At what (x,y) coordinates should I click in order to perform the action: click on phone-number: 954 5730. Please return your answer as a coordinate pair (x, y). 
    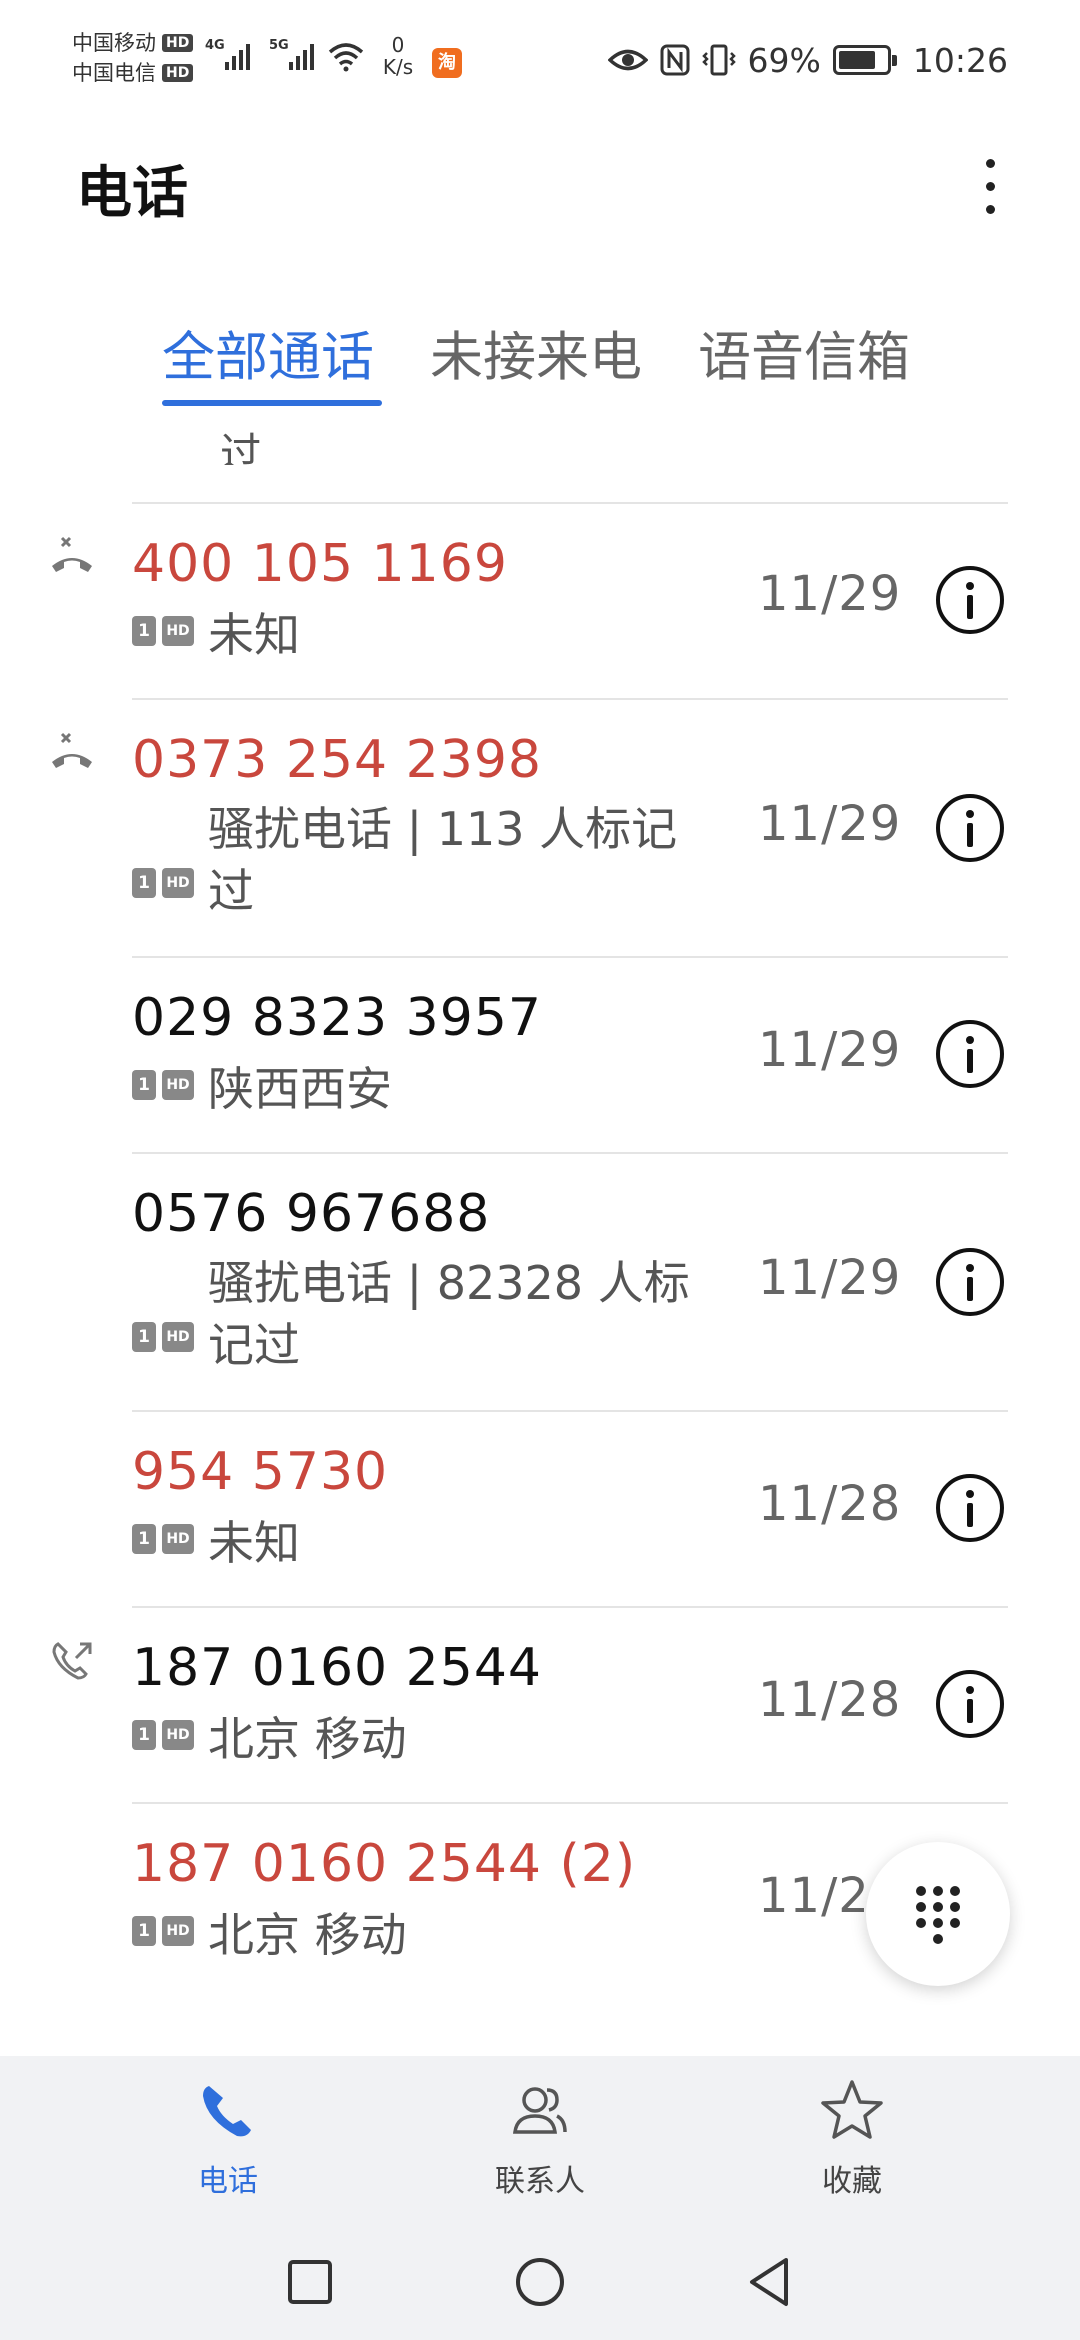
    Looking at the image, I should click on (260, 1472).